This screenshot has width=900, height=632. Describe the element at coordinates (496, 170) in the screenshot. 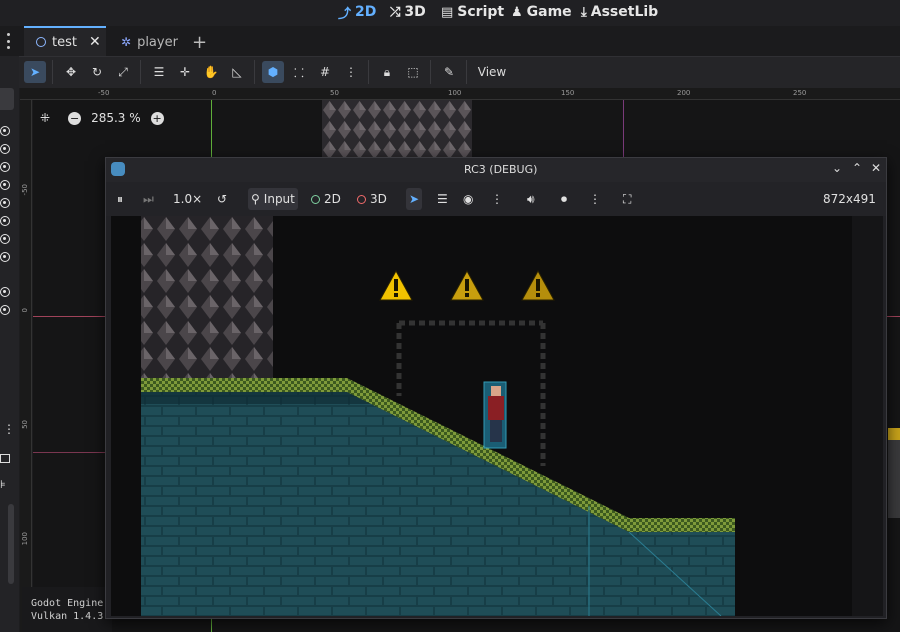

I see `window-titlebar: RC3 (DEBUG) ⌄ ⌃ ✕` at that location.